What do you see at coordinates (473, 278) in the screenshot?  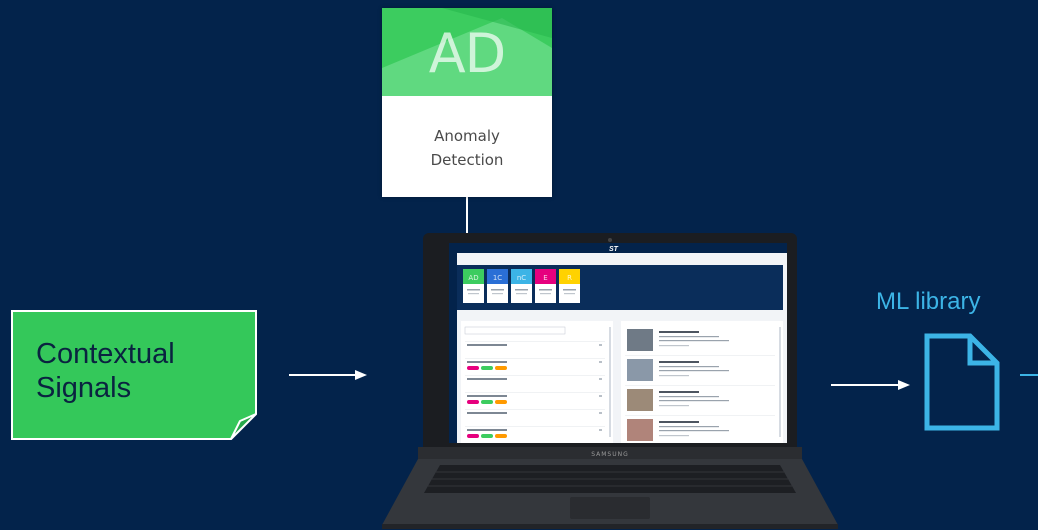 I see `app-tile-abbr: AD` at bounding box center [473, 278].